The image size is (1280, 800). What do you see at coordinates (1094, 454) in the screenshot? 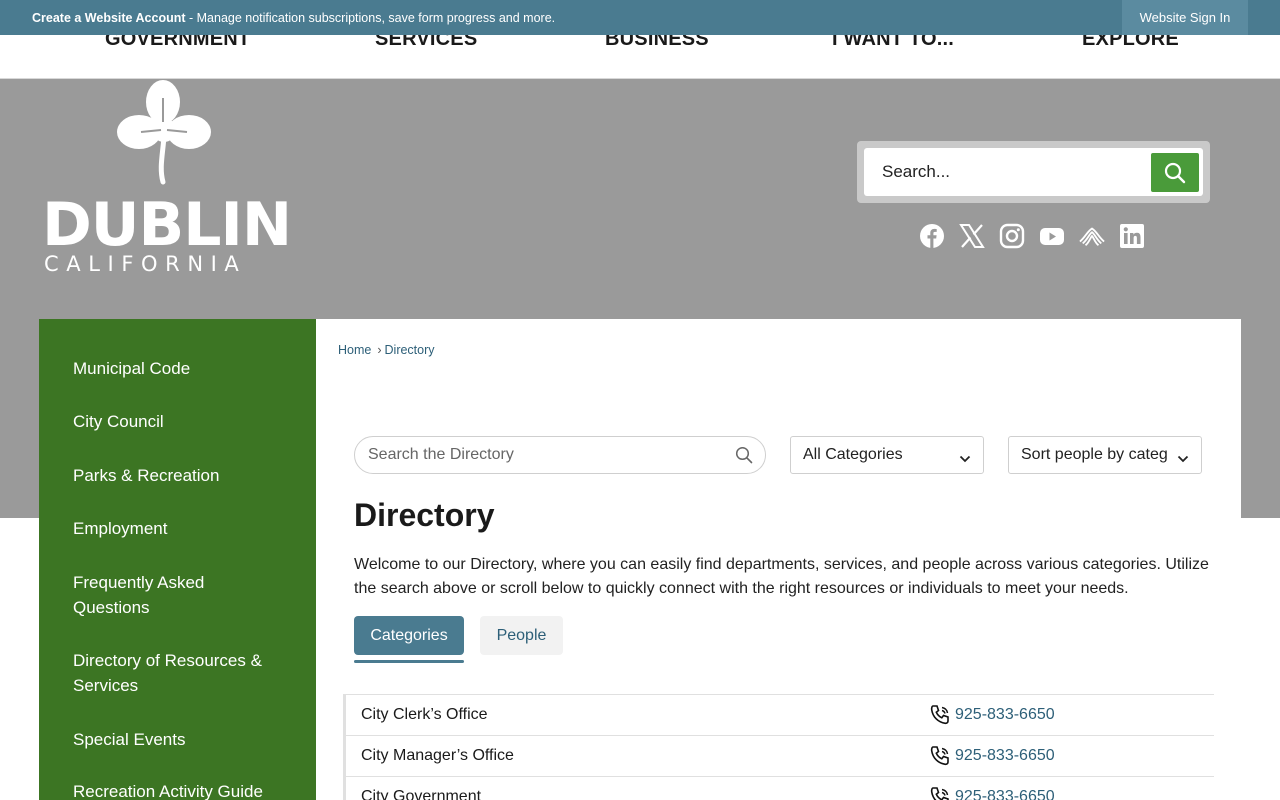
I see `sort-select-value: Sort people by category` at bounding box center [1094, 454].